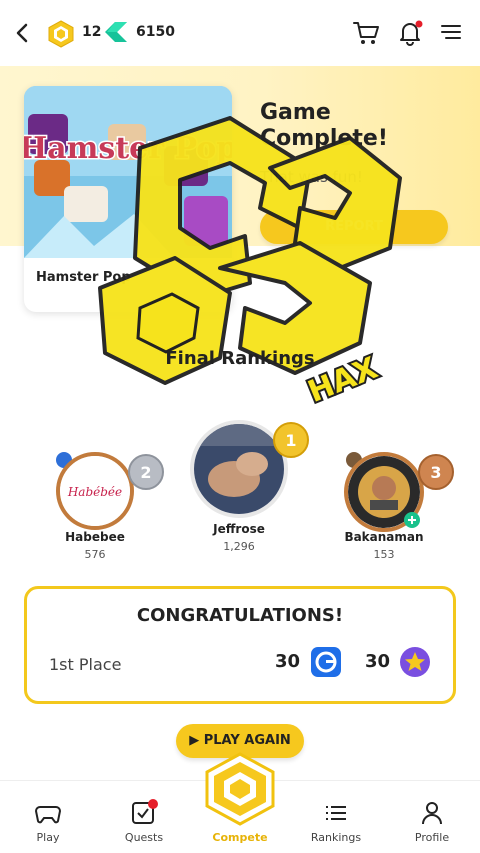  What do you see at coordinates (412, 520) in the screenshot?
I see `add-friend-icon` at bounding box center [412, 520].